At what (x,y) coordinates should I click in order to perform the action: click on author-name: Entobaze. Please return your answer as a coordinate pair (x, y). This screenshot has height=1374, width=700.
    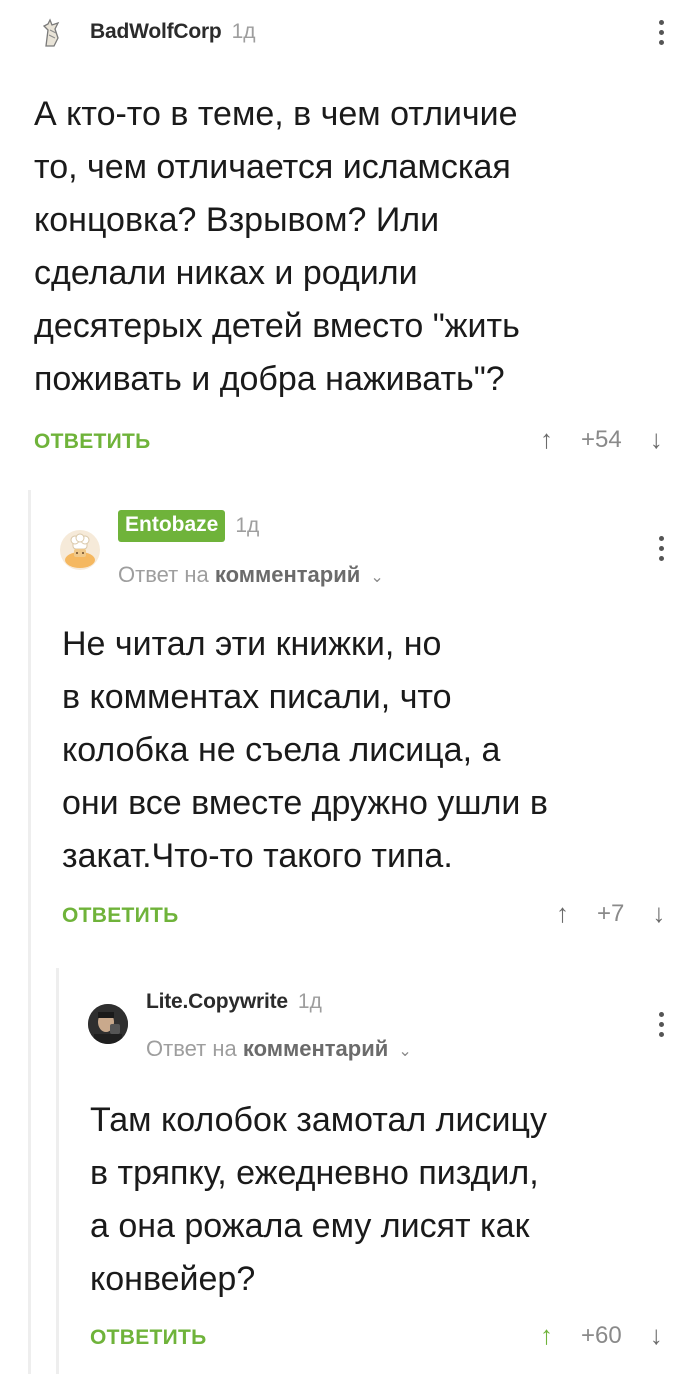
    Looking at the image, I should click on (172, 526).